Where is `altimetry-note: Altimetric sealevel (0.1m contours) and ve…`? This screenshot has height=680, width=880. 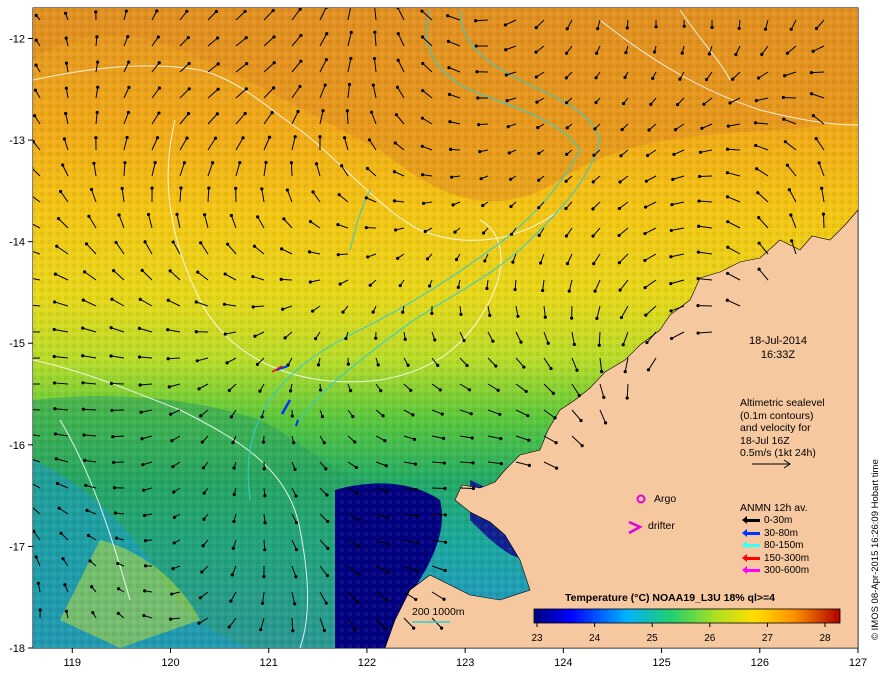 altimetry-note: Altimetric sealevel (0.1m contours) and ve… is located at coordinates (795, 428).